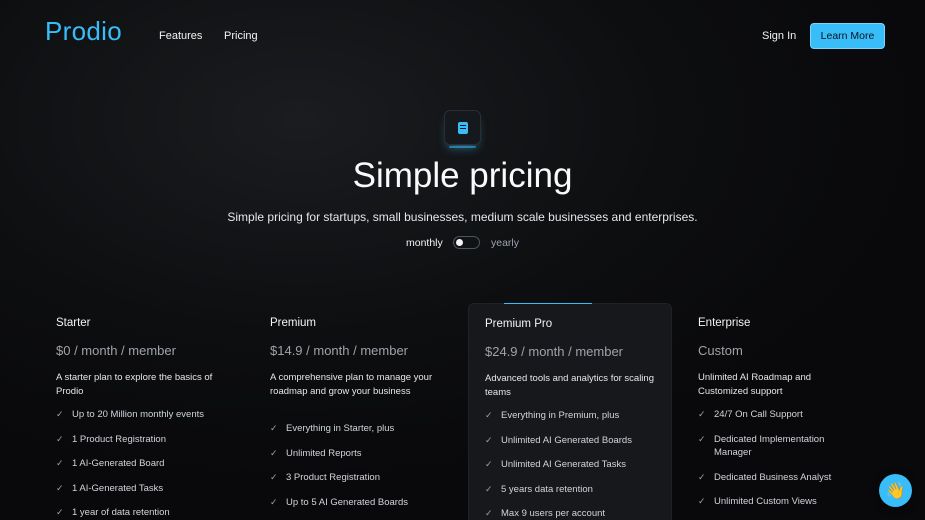 The image size is (925, 520). I want to click on learn-more-button: Learn More, so click(847, 36).